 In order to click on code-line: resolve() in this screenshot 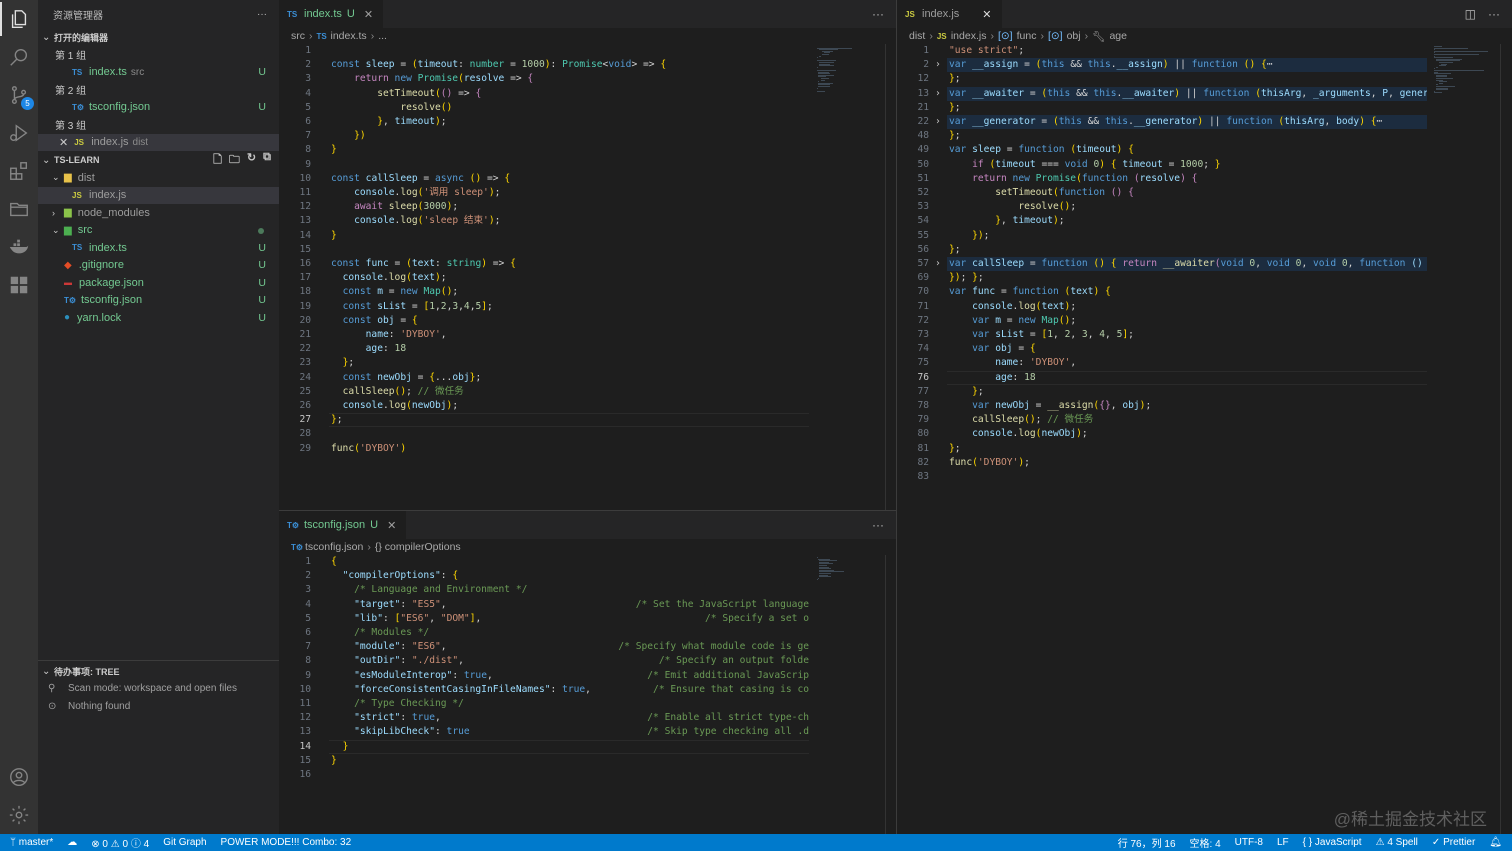, I will do `click(391, 108)`.